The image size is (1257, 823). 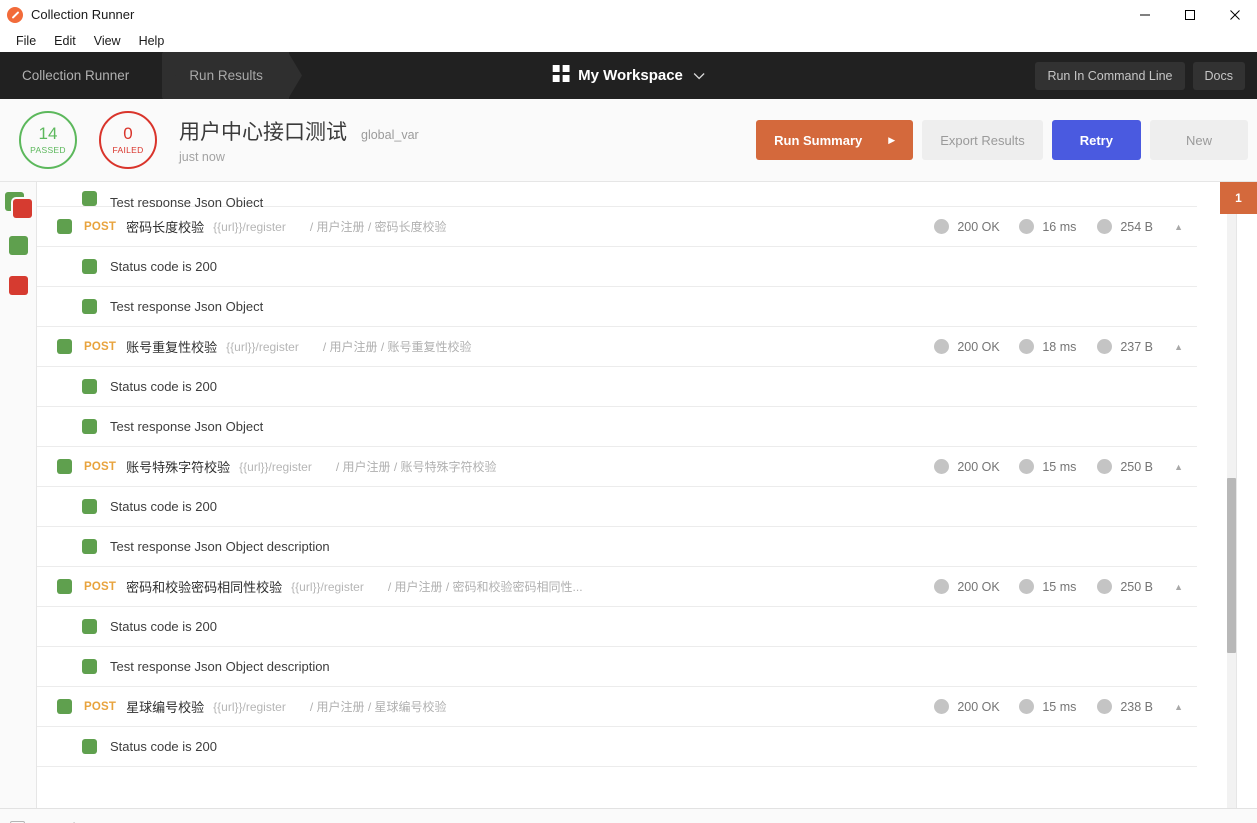 What do you see at coordinates (220, 666) in the screenshot?
I see `assertion-label: Test response Json Object description` at bounding box center [220, 666].